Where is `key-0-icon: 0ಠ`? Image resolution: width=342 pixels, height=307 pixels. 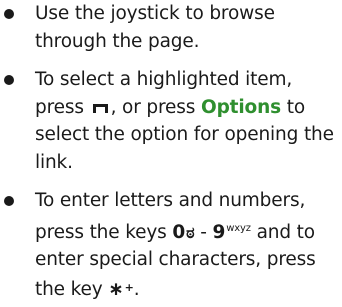 key-0-icon: 0ಠ is located at coordinates (183, 233).